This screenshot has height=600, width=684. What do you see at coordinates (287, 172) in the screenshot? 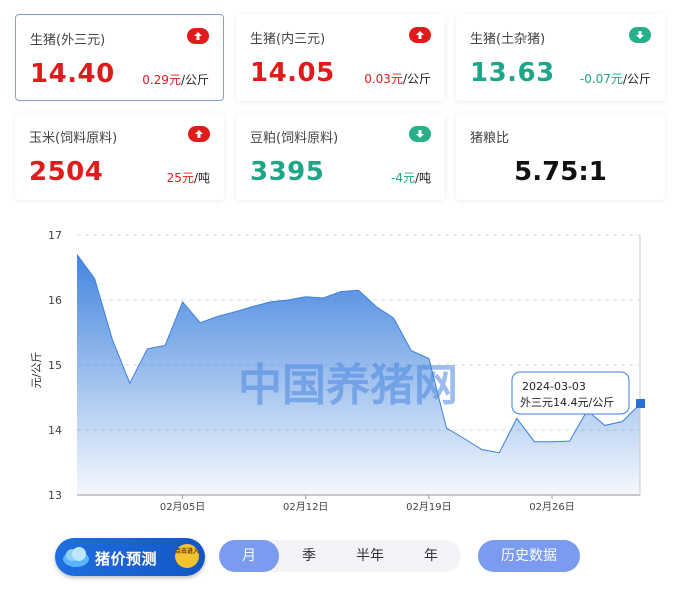
I see `card-price: 3395` at bounding box center [287, 172].